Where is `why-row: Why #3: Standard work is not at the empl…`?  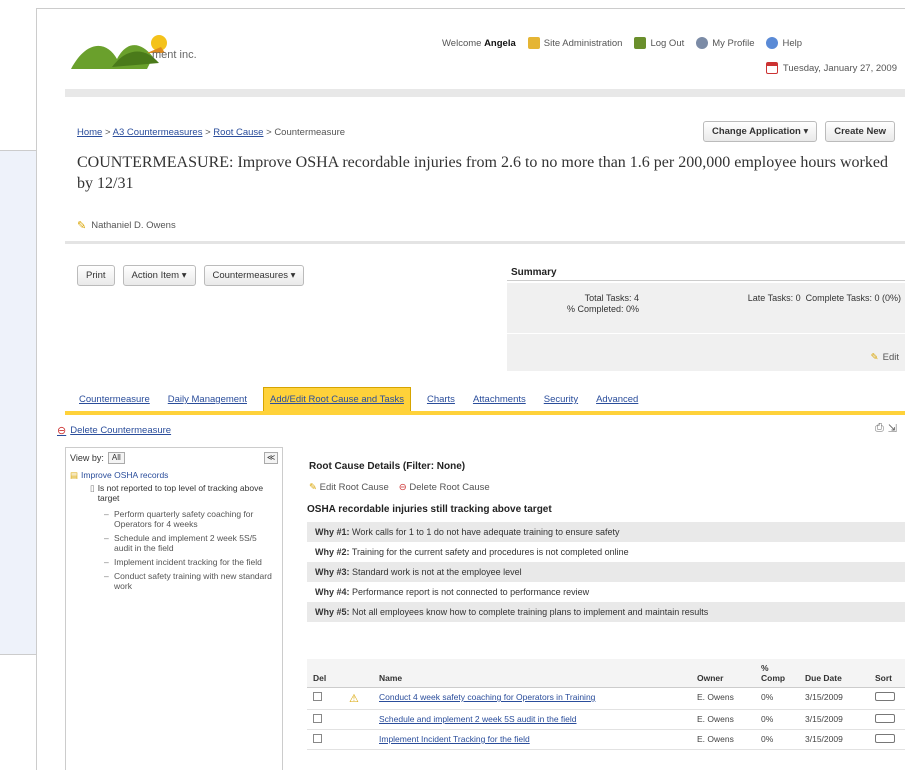 why-row: Why #3: Standard work is not at the empl… is located at coordinates (606, 572).